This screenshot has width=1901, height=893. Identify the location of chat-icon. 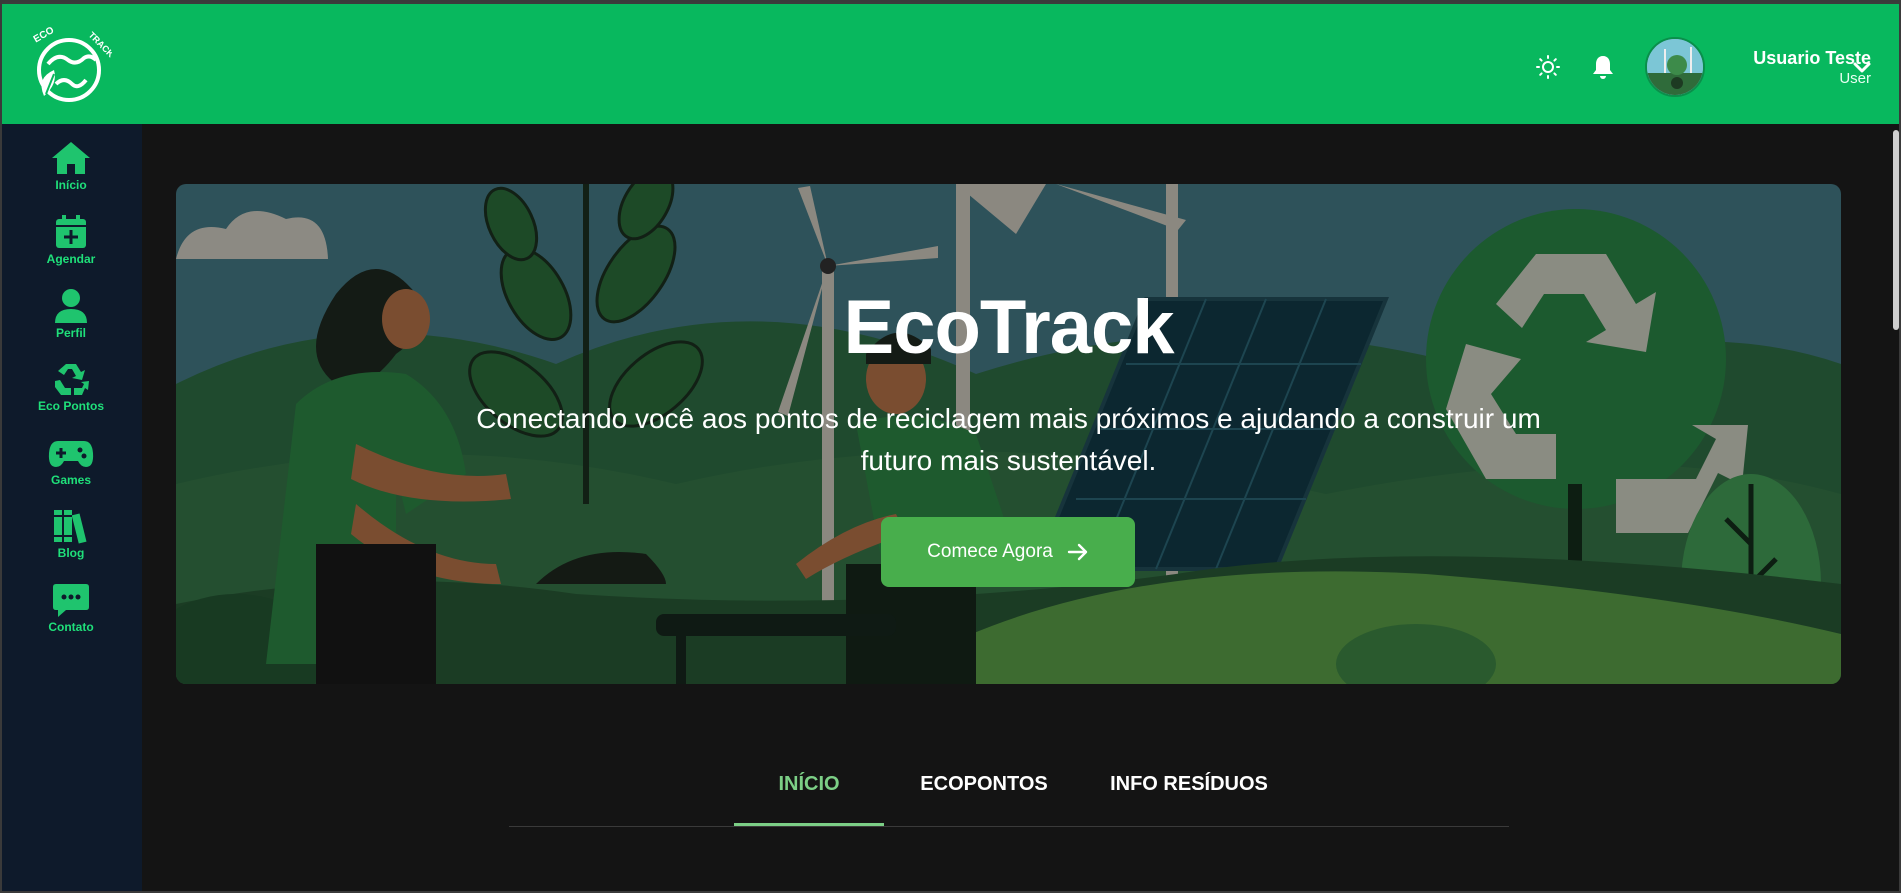
(71, 600).